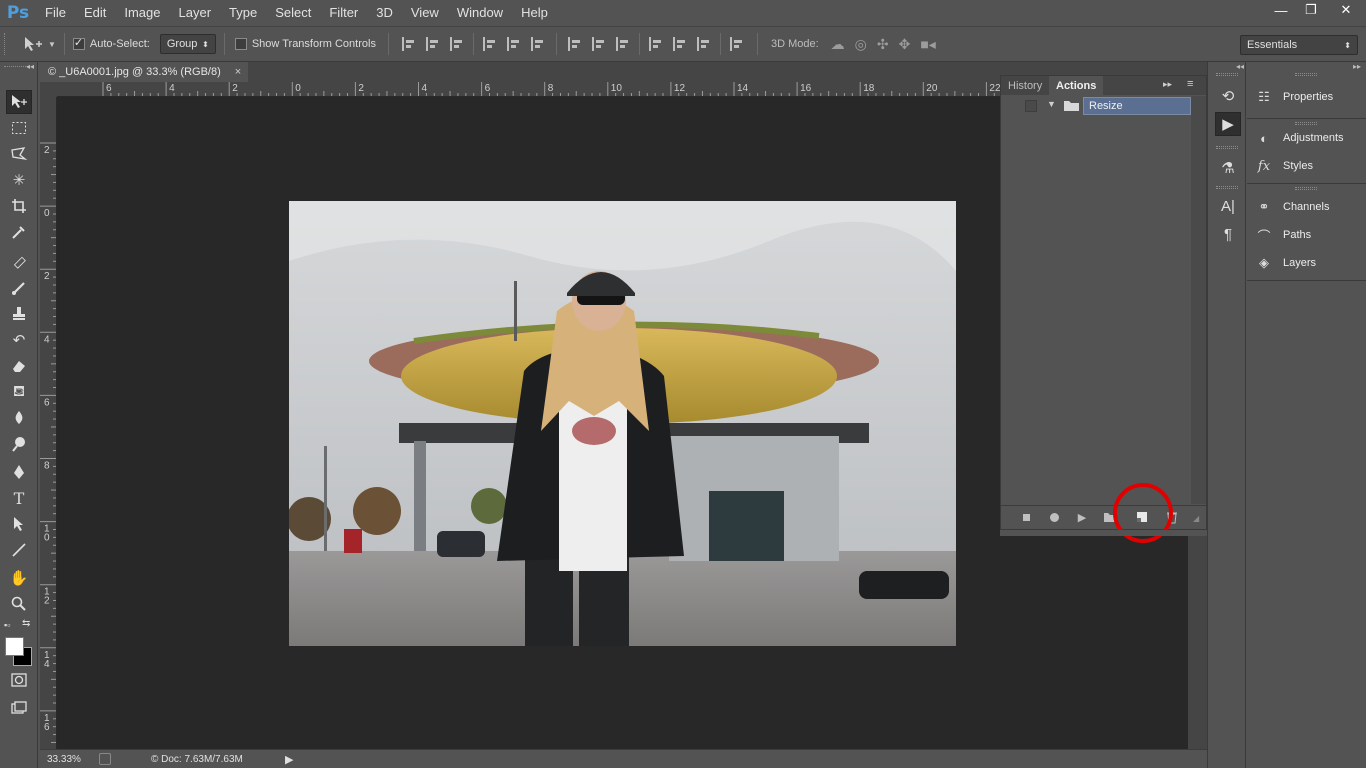 This screenshot has width=1366, height=768. I want to click on expand-triangle-icon: ▼, so click(1051, 104).